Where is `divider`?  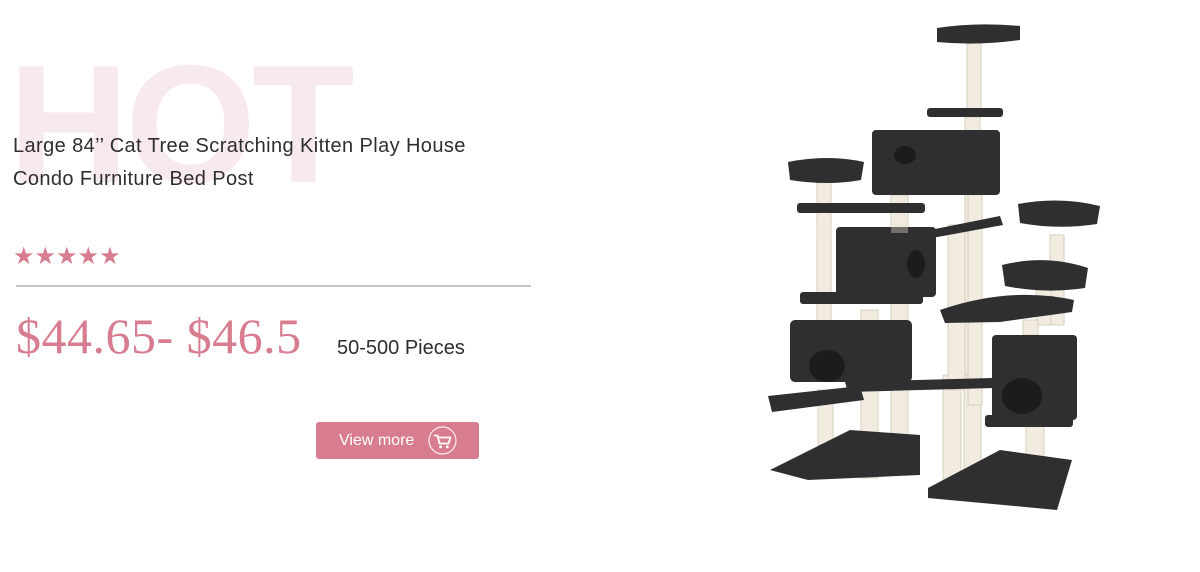 divider is located at coordinates (273, 286).